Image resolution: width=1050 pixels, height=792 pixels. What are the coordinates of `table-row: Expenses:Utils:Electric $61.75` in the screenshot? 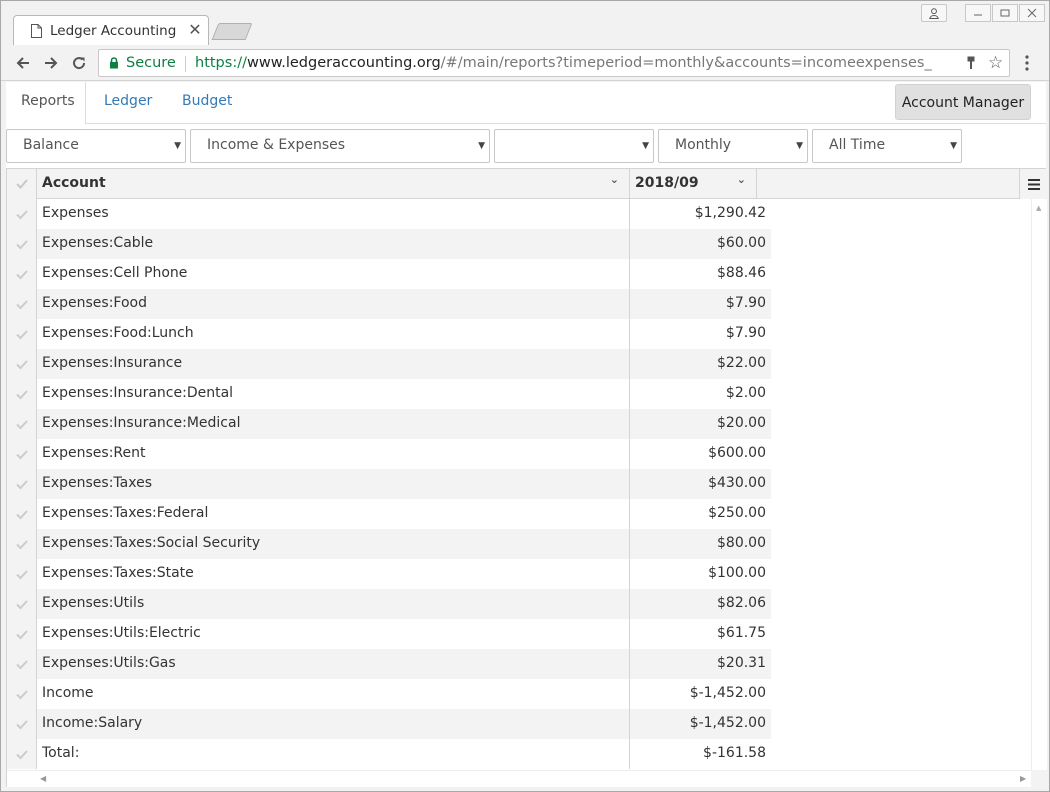 It's located at (389, 634).